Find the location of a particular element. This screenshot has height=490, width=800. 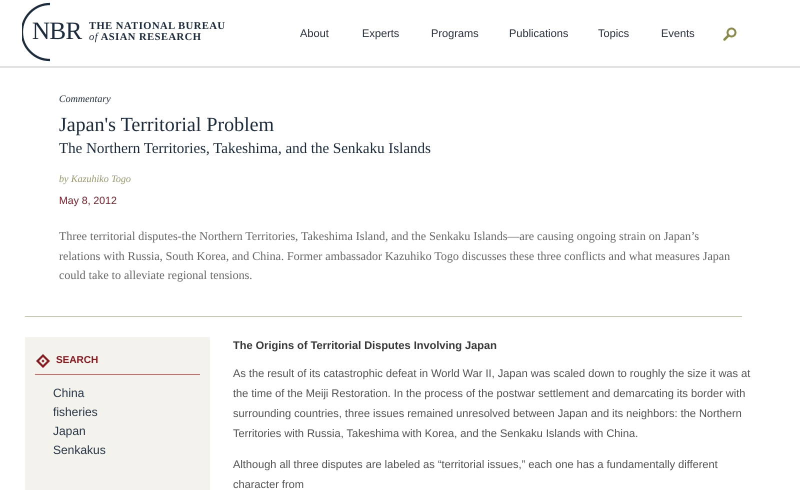

sidebar-heading: SEARCH is located at coordinates (77, 361).